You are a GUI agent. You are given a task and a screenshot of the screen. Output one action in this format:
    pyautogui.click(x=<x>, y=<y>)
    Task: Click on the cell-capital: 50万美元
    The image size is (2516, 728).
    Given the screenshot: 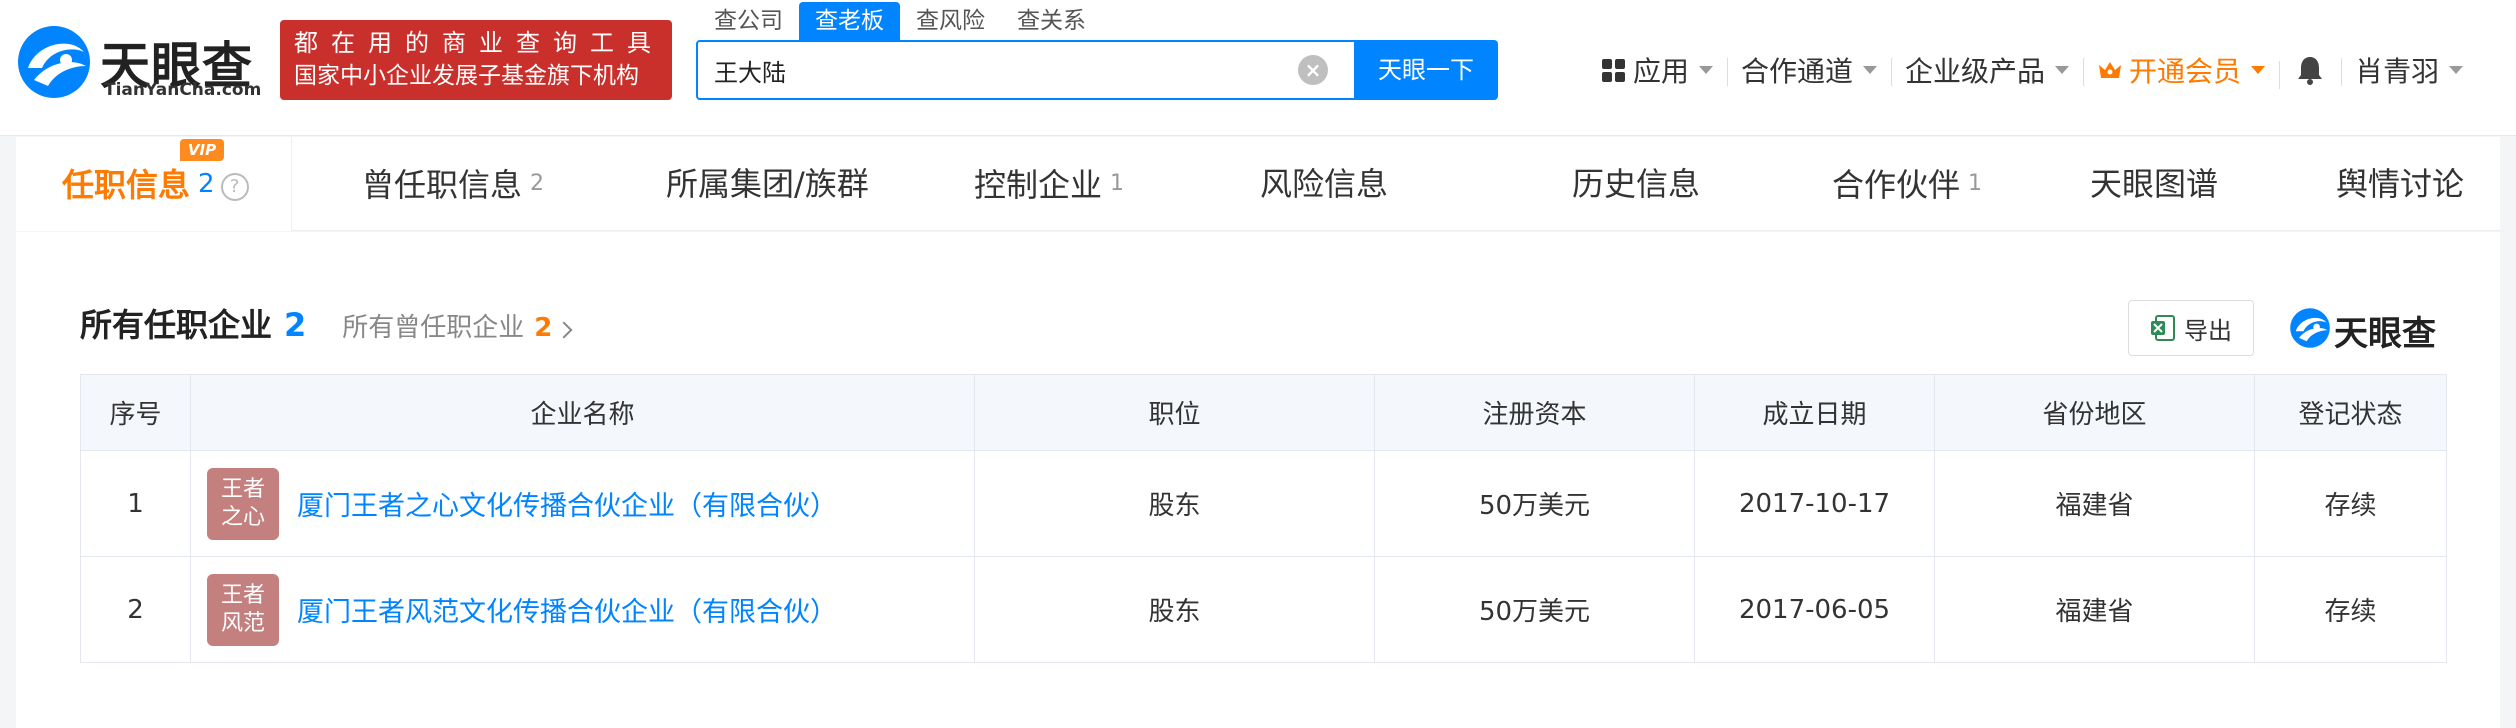 What is the action you would take?
    pyautogui.click(x=1534, y=609)
    